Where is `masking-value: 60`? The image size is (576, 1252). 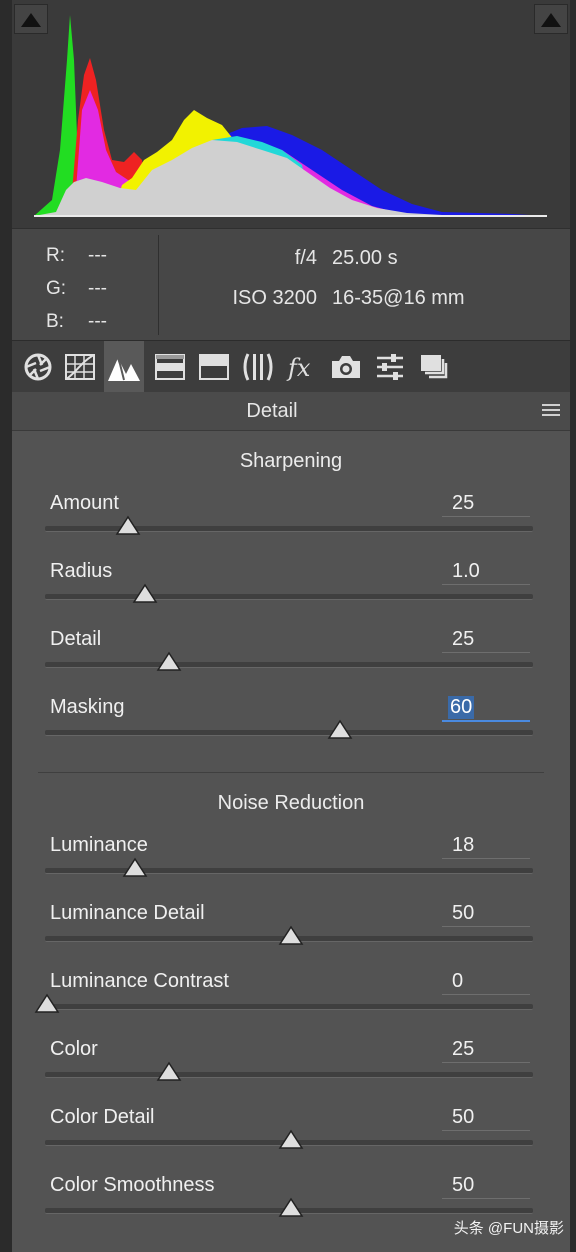
masking-value: 60 is located at coordinates (461, 707).